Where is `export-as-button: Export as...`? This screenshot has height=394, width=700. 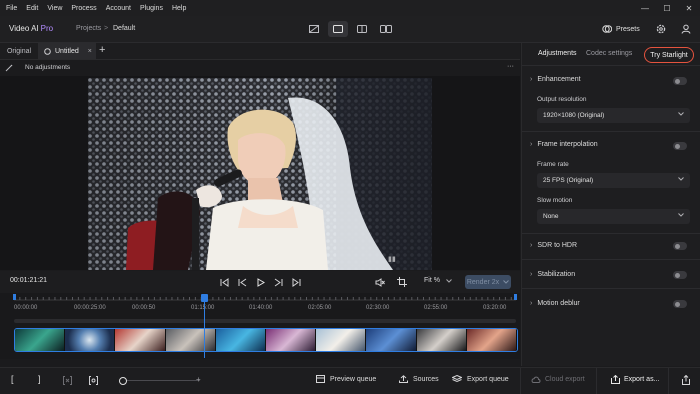
export-as-button: Export as... is located at coordinates (635, 379).